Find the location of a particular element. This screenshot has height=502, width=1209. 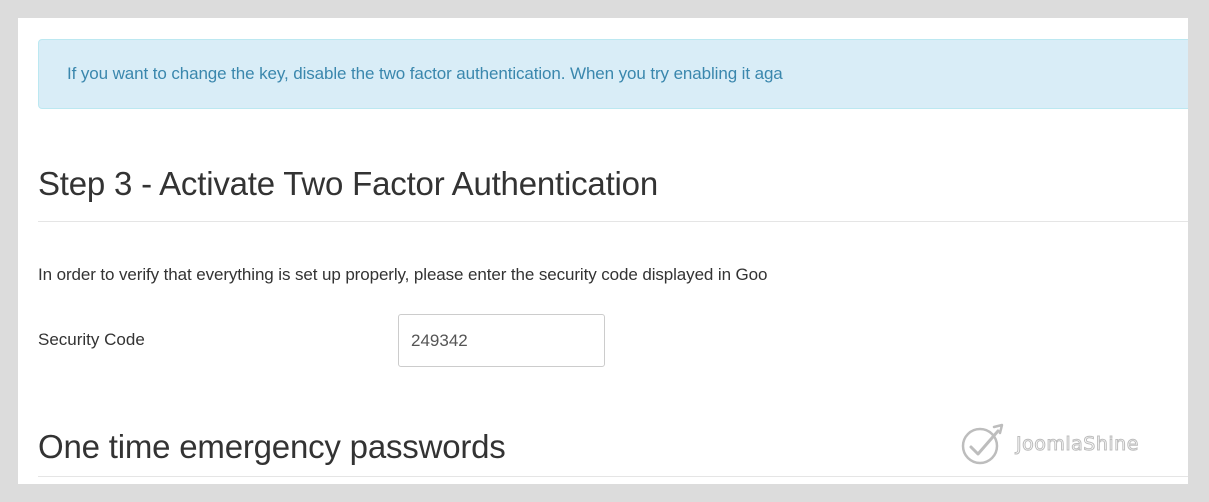

joomlashine-logo-icon is located at coordinates (982, 444).